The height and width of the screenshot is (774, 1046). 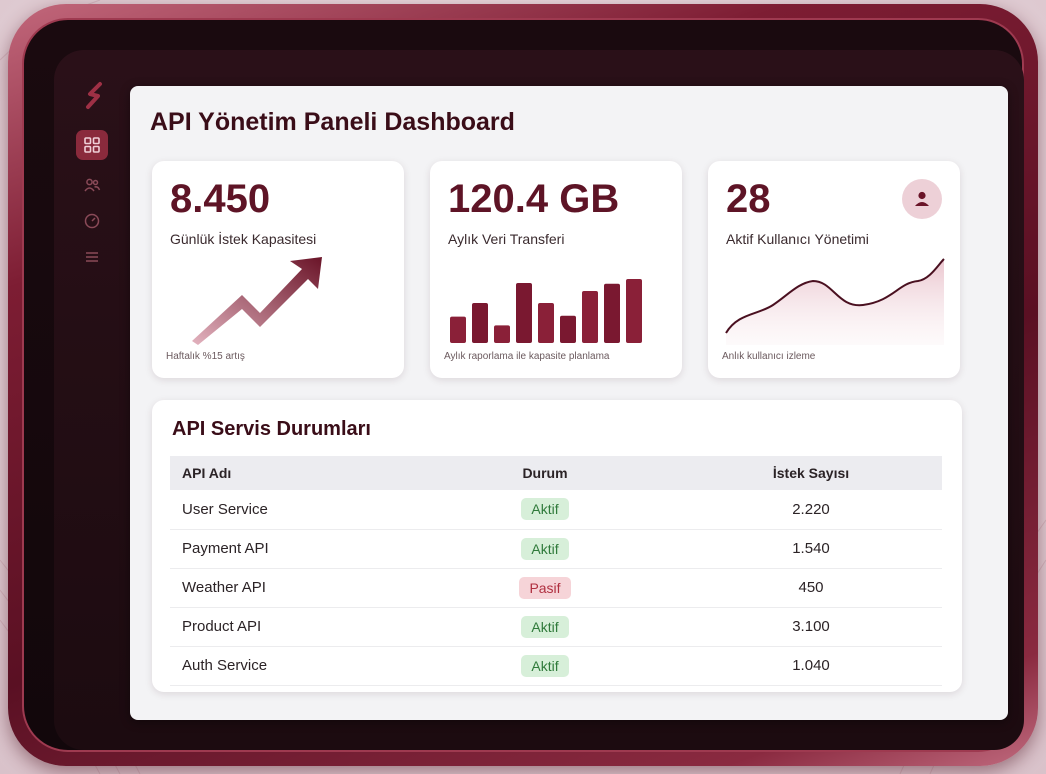 What do you see at coordinates (781, 473) in the screenshot?
I see `column-header-requests: İstek Sayısı` at bounding box center [781, 473].